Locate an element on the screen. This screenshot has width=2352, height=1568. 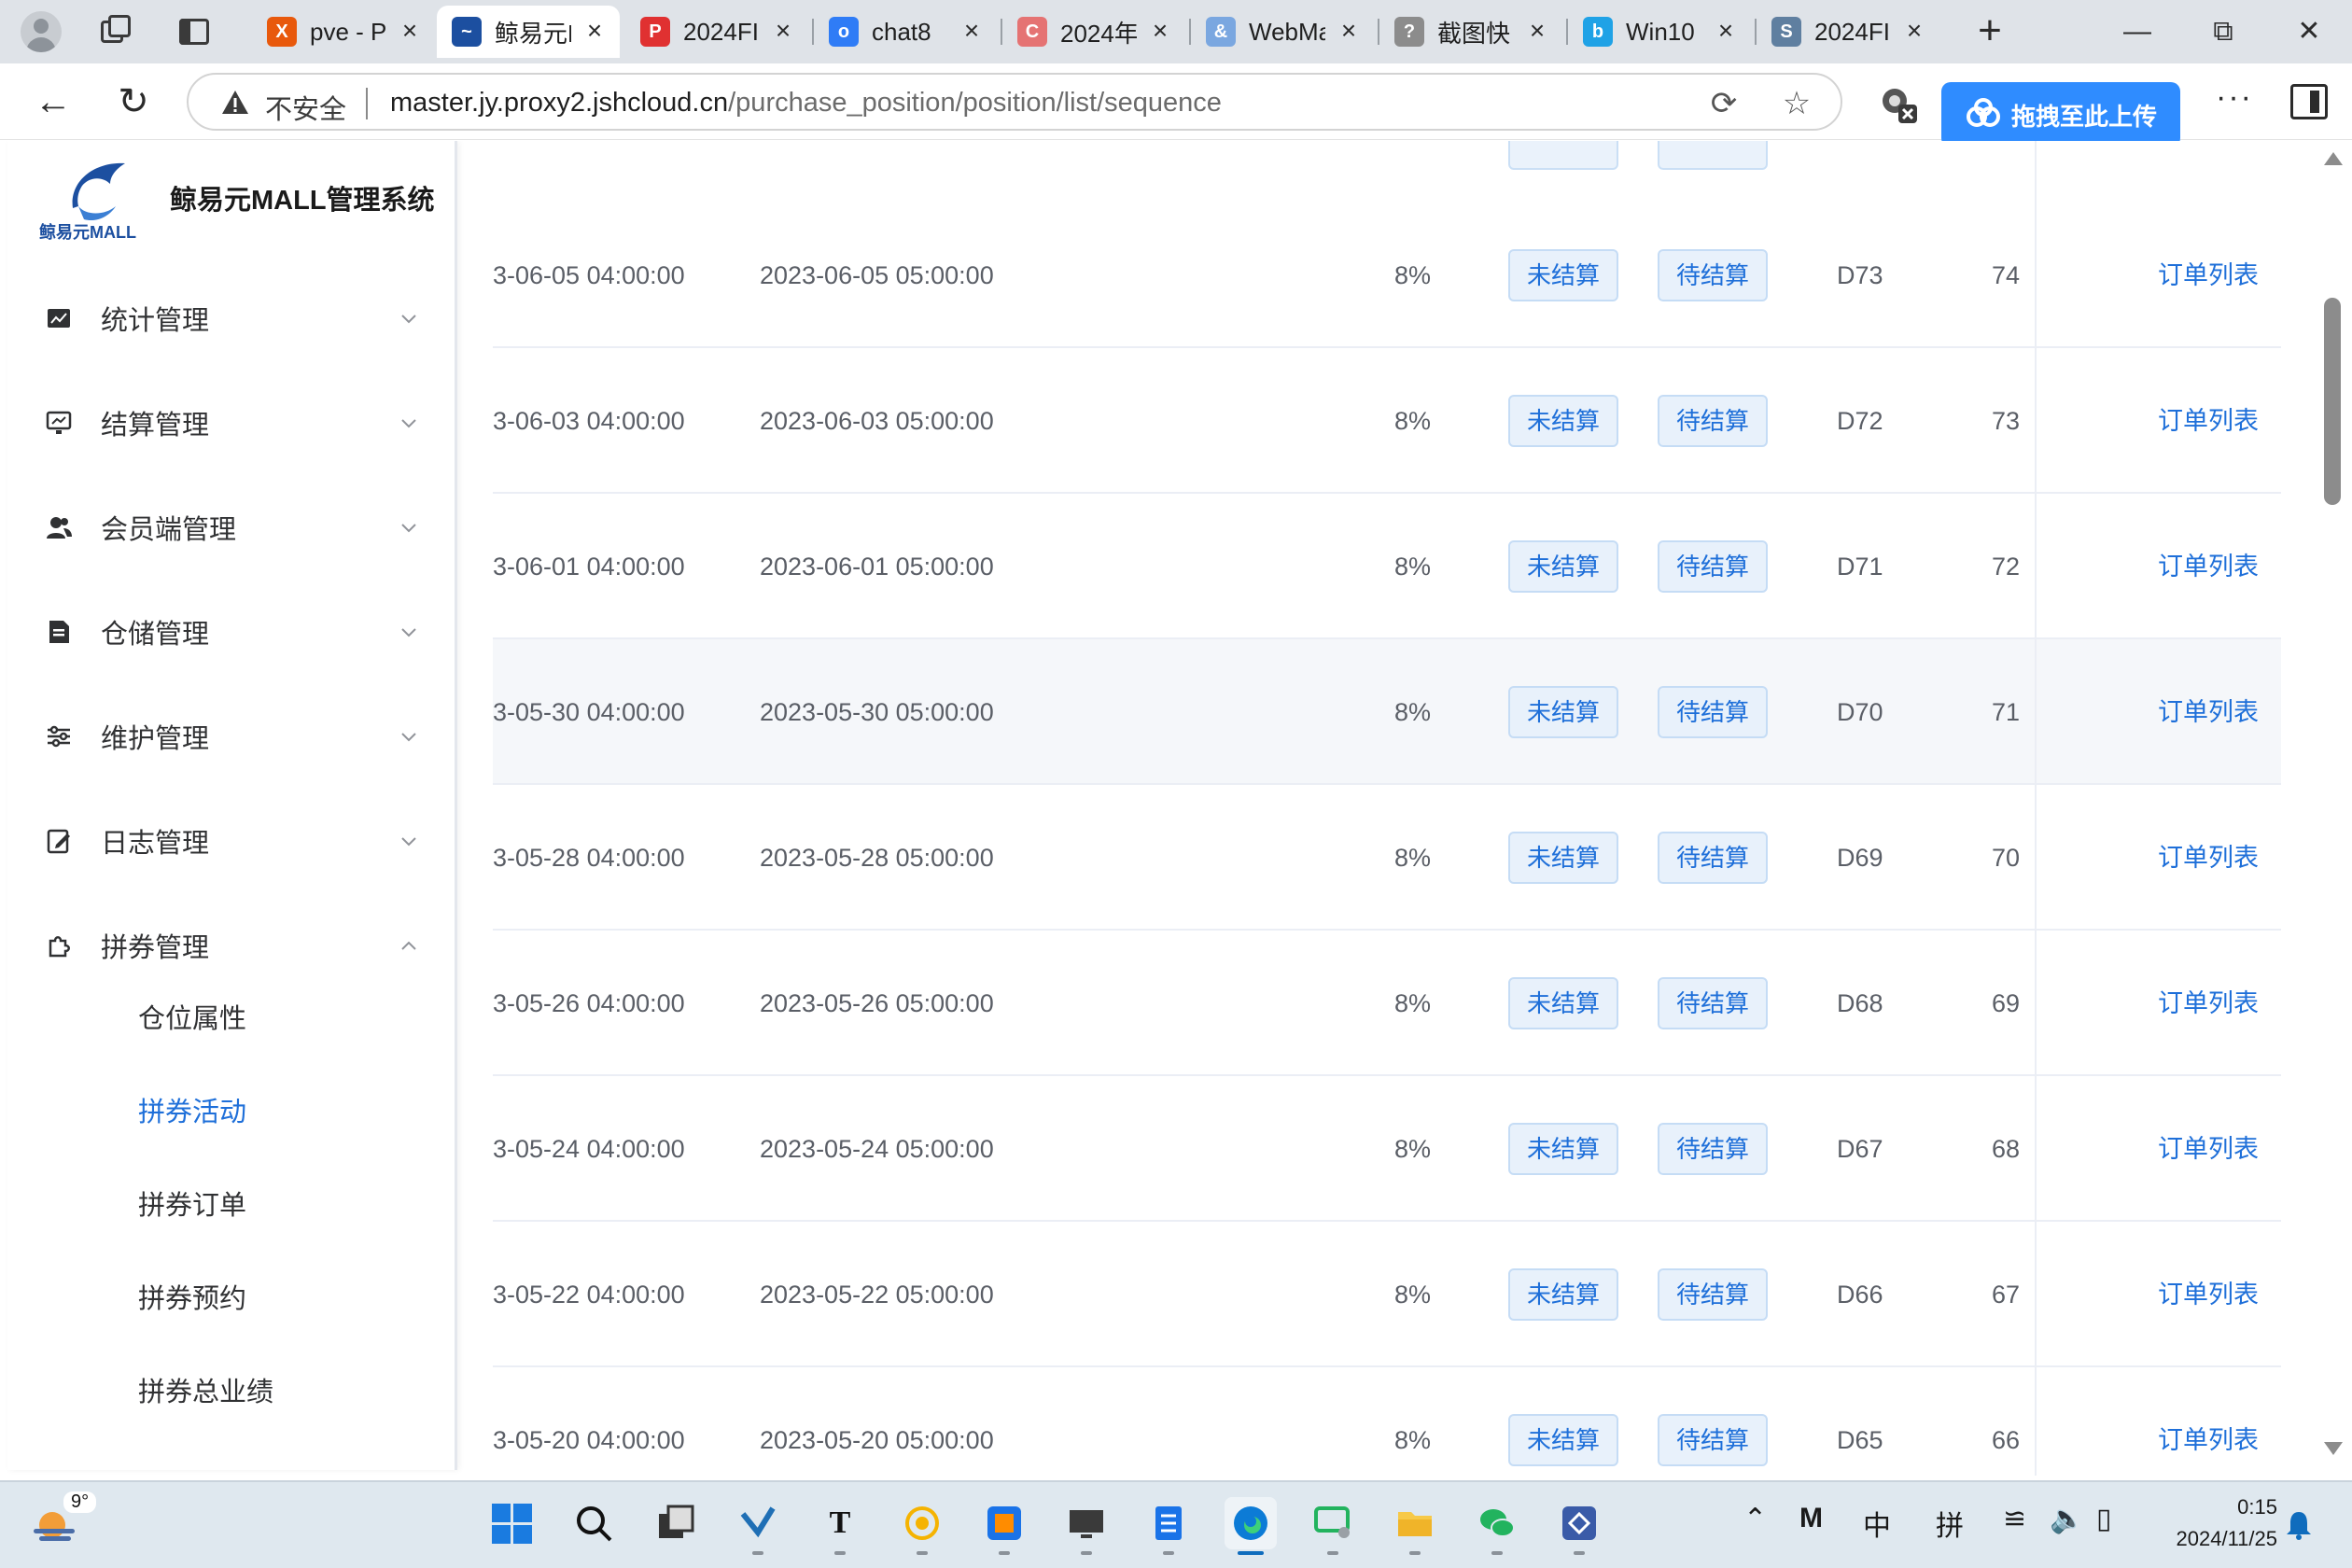
profile-avatar is located at coordinates (41, 31).